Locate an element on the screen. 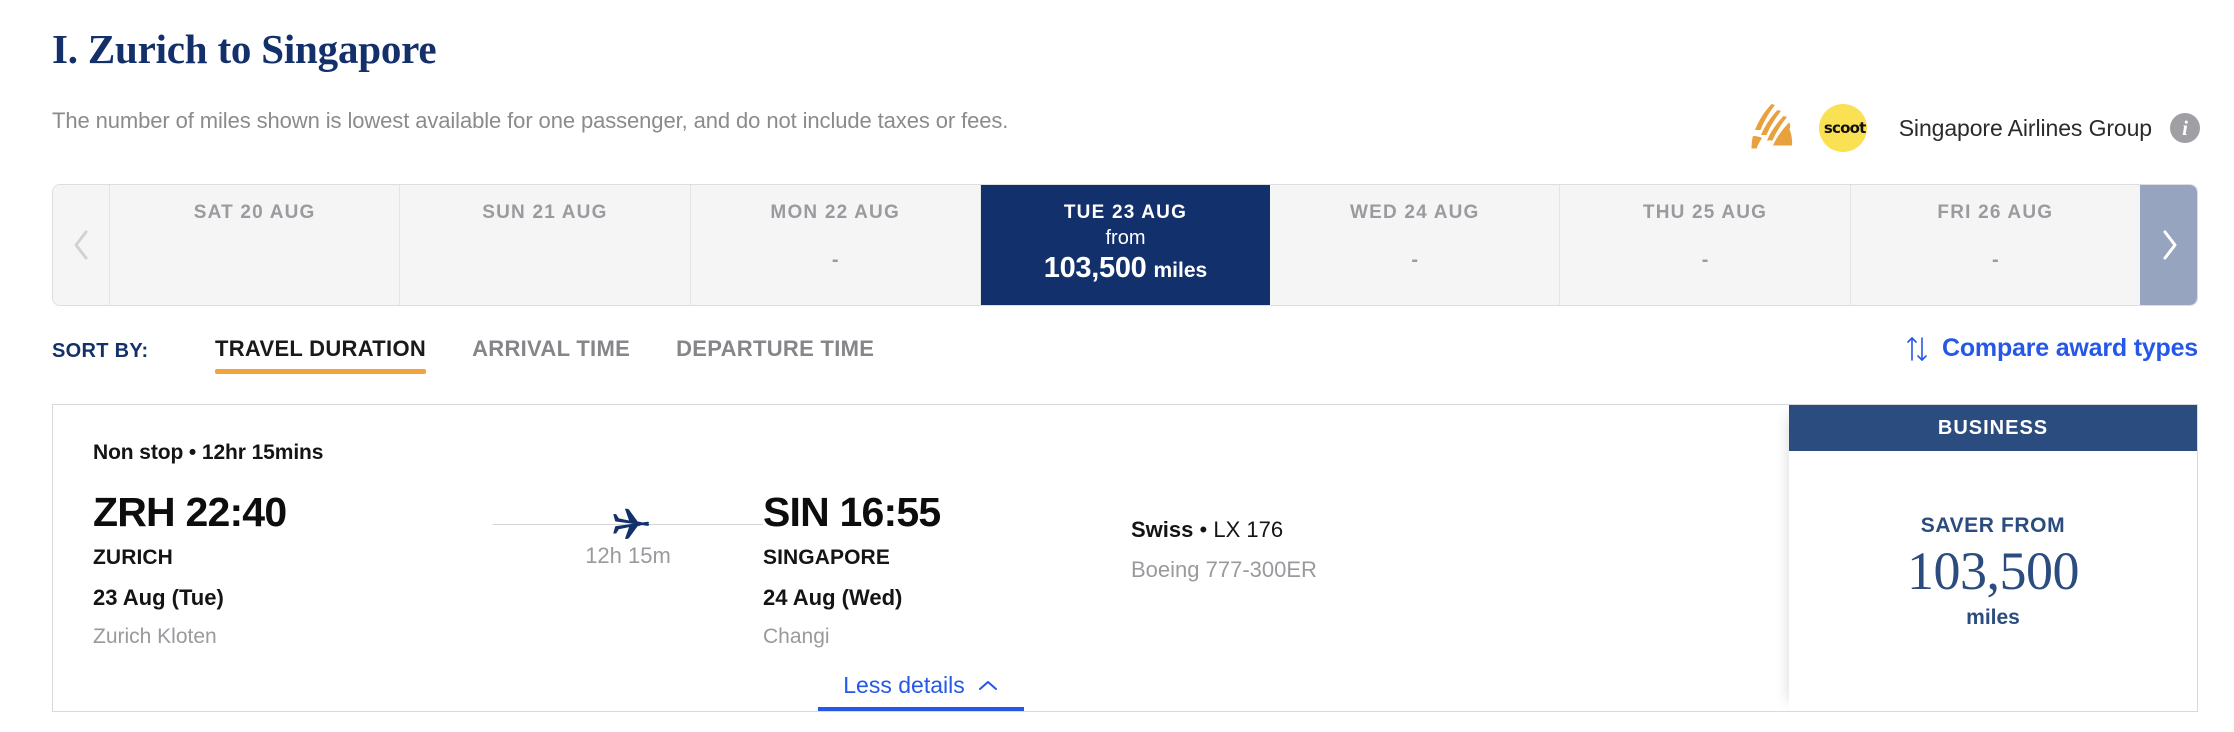 The image size is (2234, 732). date-tile-thu-25-aug: THU 25 AUG - is located at coordinates (1705, 245).